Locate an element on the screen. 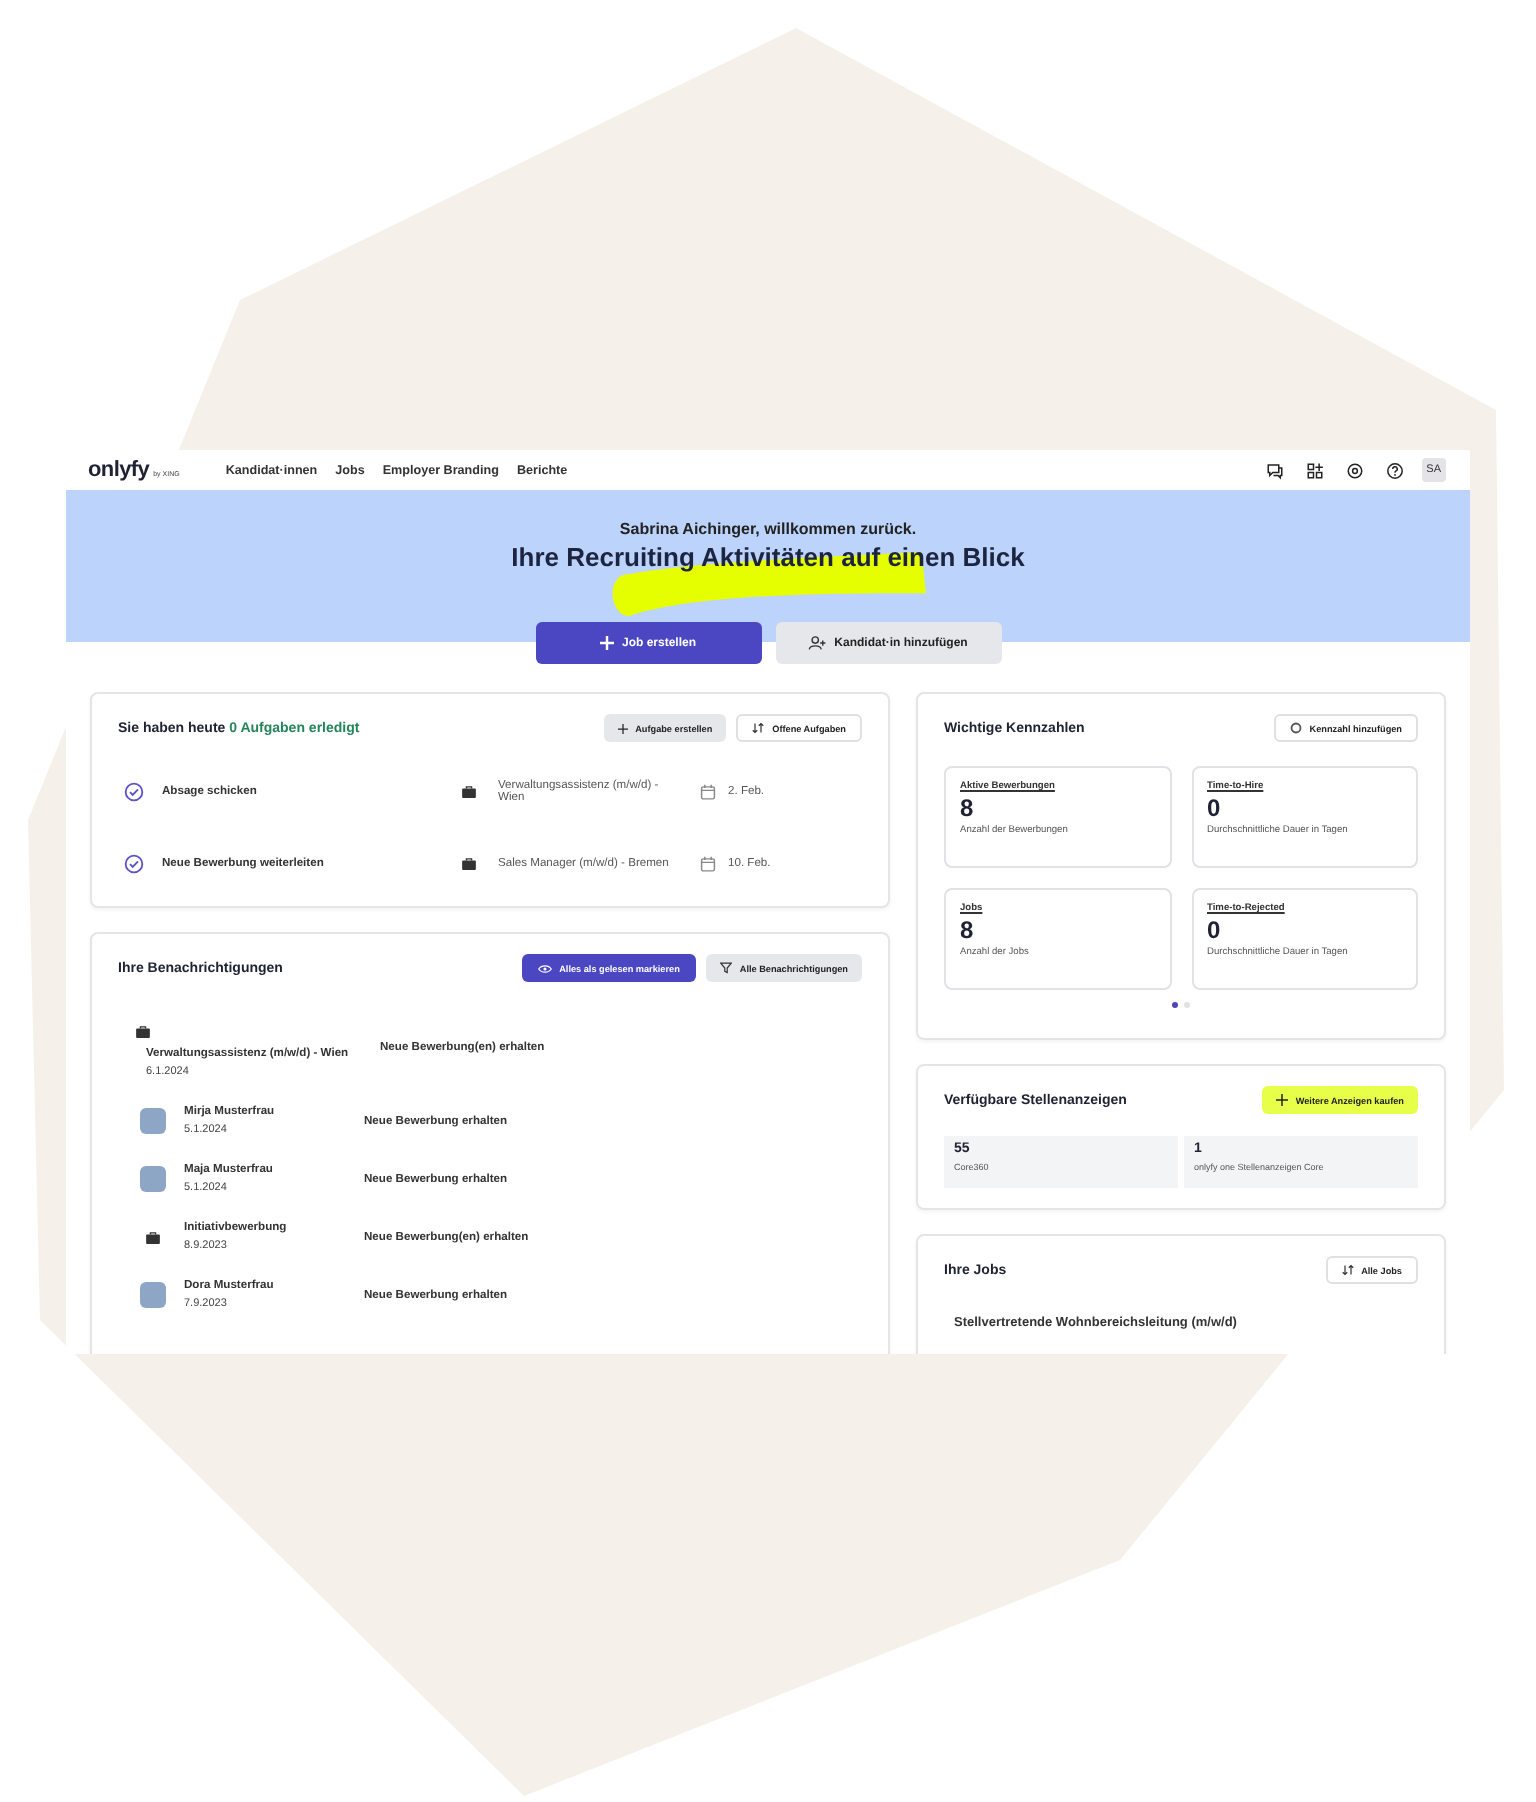 This screenshot has height=1802, width=1536. apps-icon is located at coordinates (1314, 470).